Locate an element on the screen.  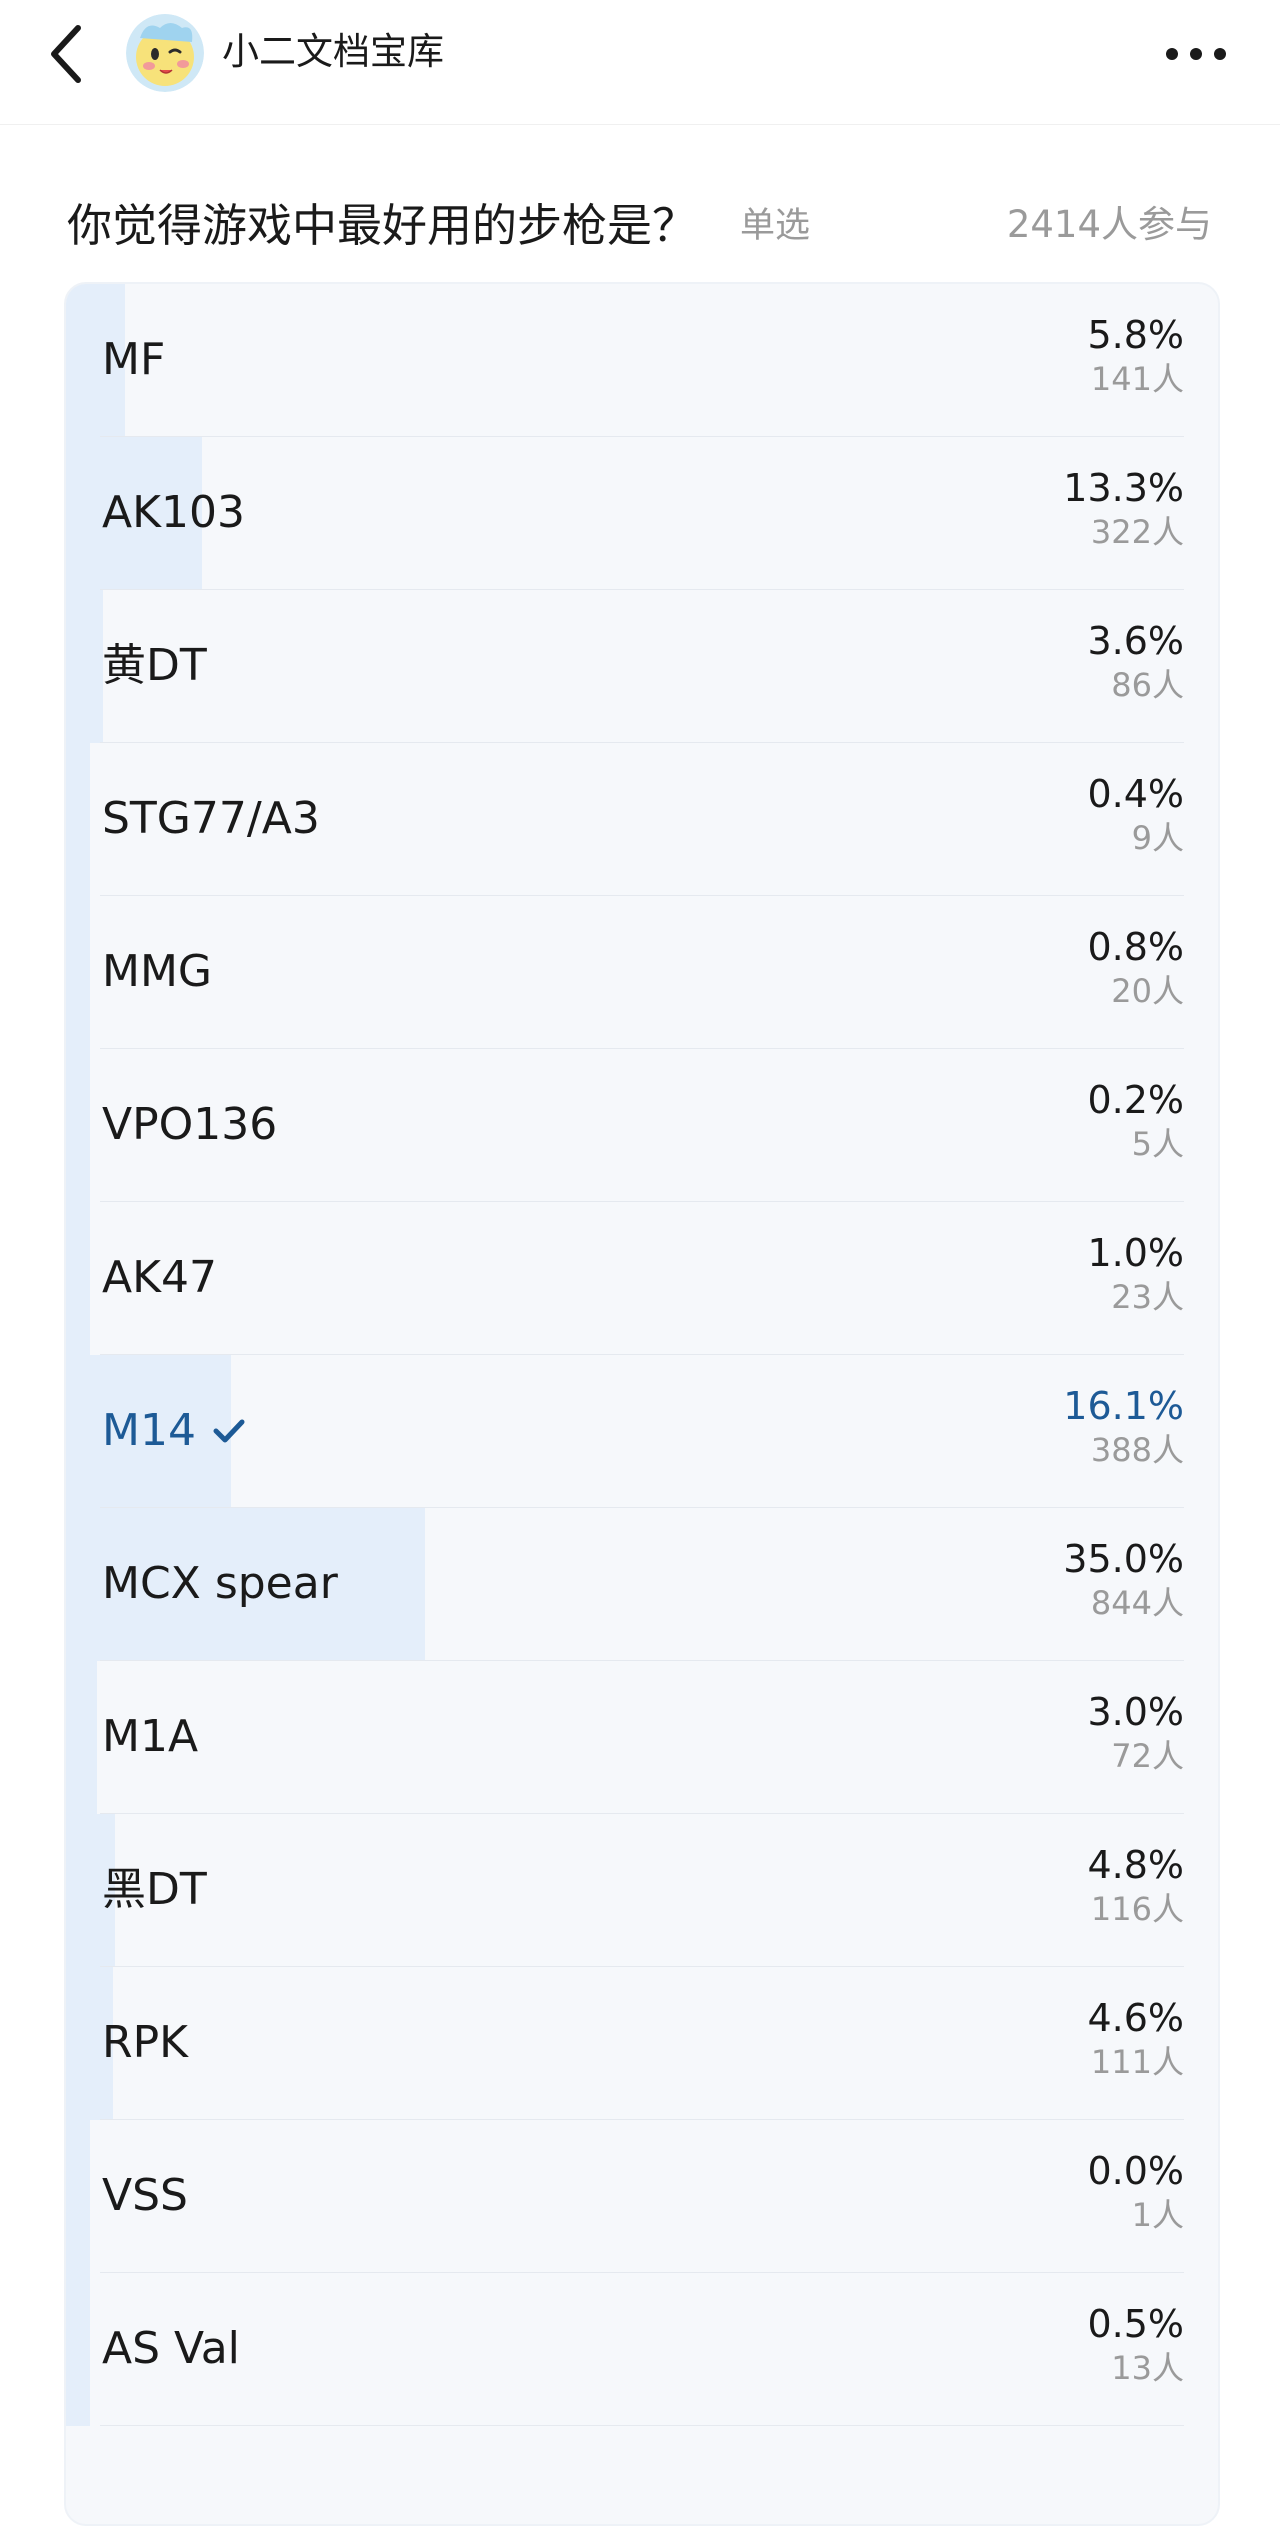
avatar is located at coordinates (165, 53).